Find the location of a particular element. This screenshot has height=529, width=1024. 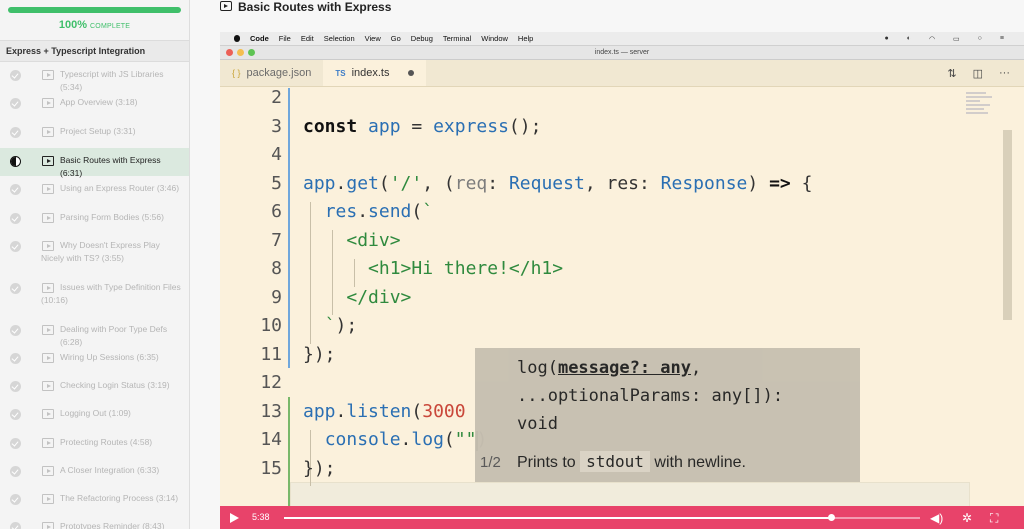

lesson-item: Protecting Routes (4:58) is located at coordinates (94, 444).